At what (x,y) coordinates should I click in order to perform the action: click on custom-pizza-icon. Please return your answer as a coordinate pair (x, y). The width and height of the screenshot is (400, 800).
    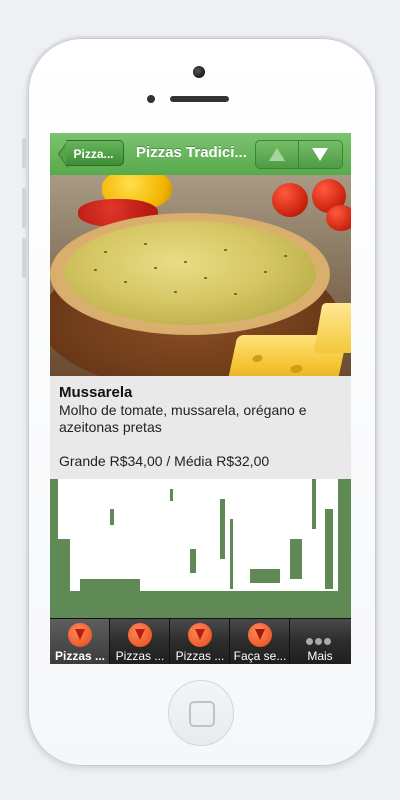
    Looking at the image, I should click on (260, 635).